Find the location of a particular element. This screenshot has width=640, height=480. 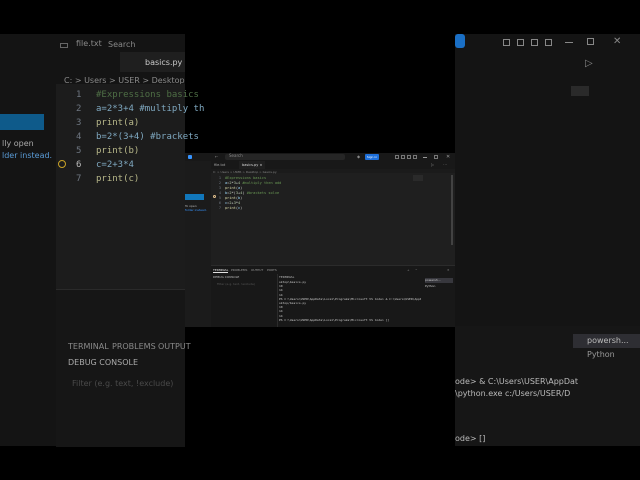

editor-scrollbar is located at coordinates (452, 210).